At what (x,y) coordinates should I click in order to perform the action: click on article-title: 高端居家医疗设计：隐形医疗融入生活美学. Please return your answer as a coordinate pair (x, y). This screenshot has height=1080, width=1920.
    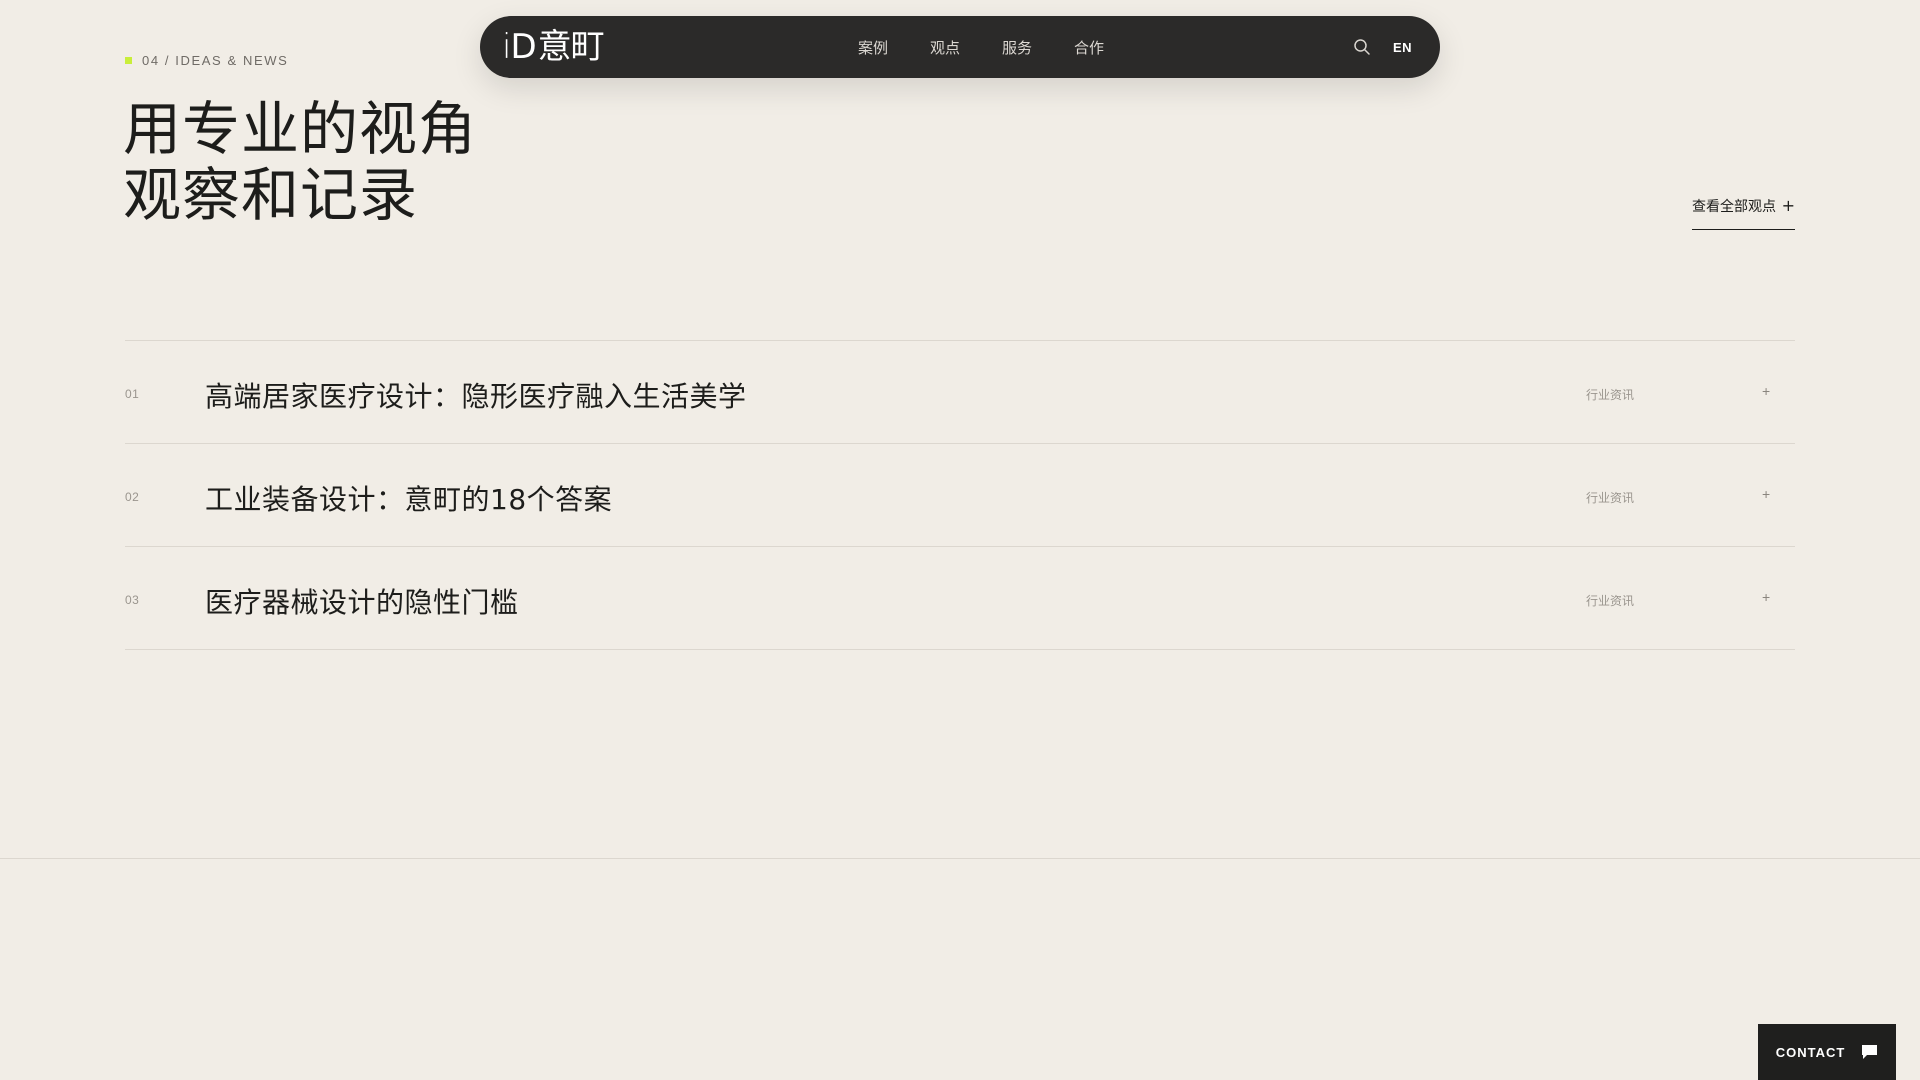
    Looking at the image, I should click on (476, 395).